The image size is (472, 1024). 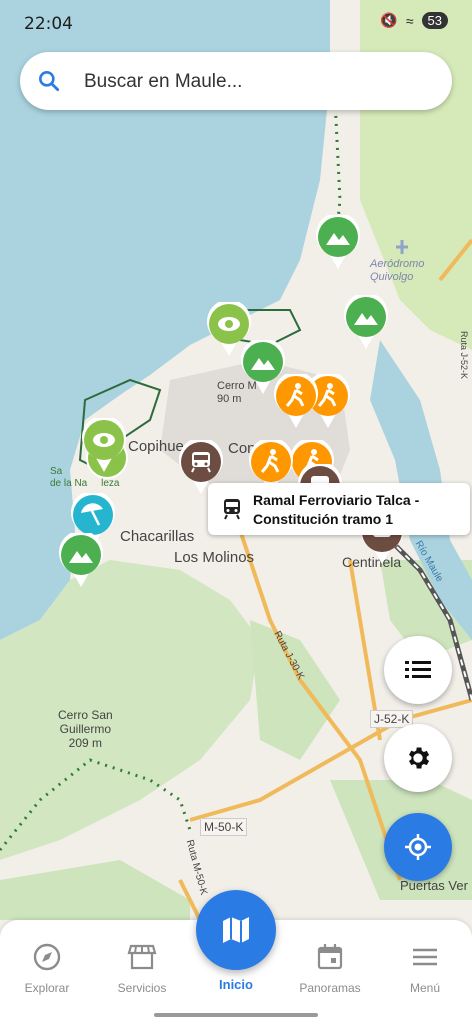 I want to click on search-bar, so click(x=236, y=81).